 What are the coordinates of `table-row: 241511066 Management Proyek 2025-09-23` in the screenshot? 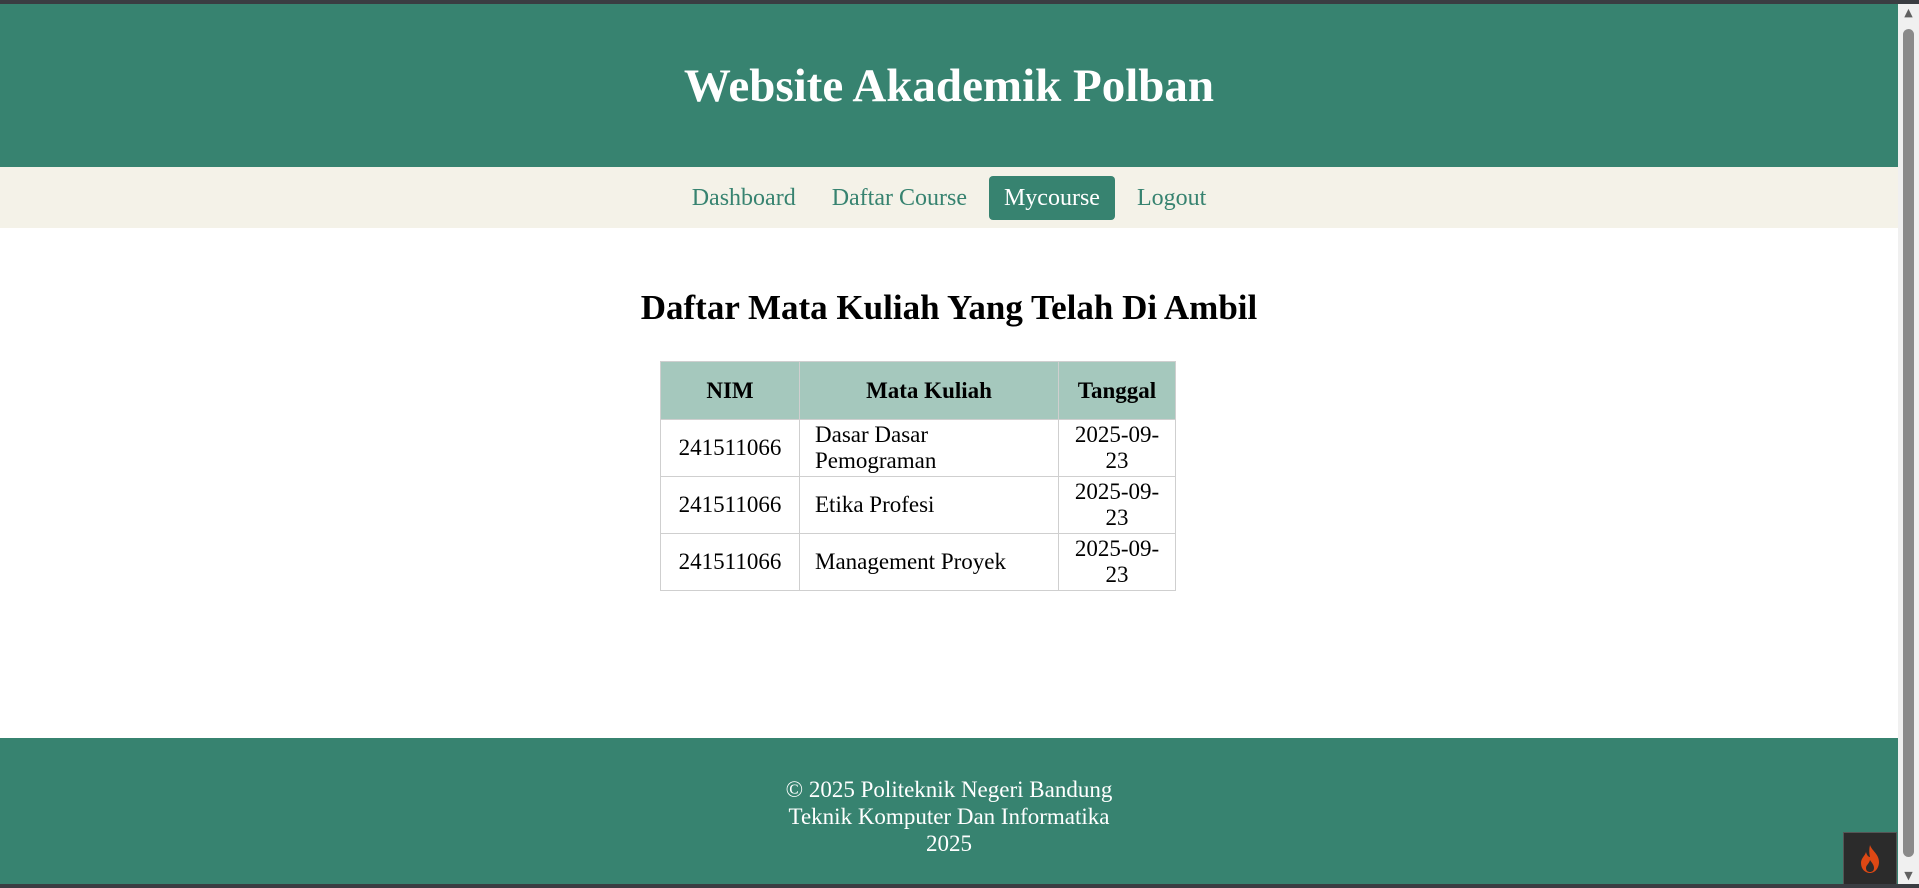 It's located at (918, 562).